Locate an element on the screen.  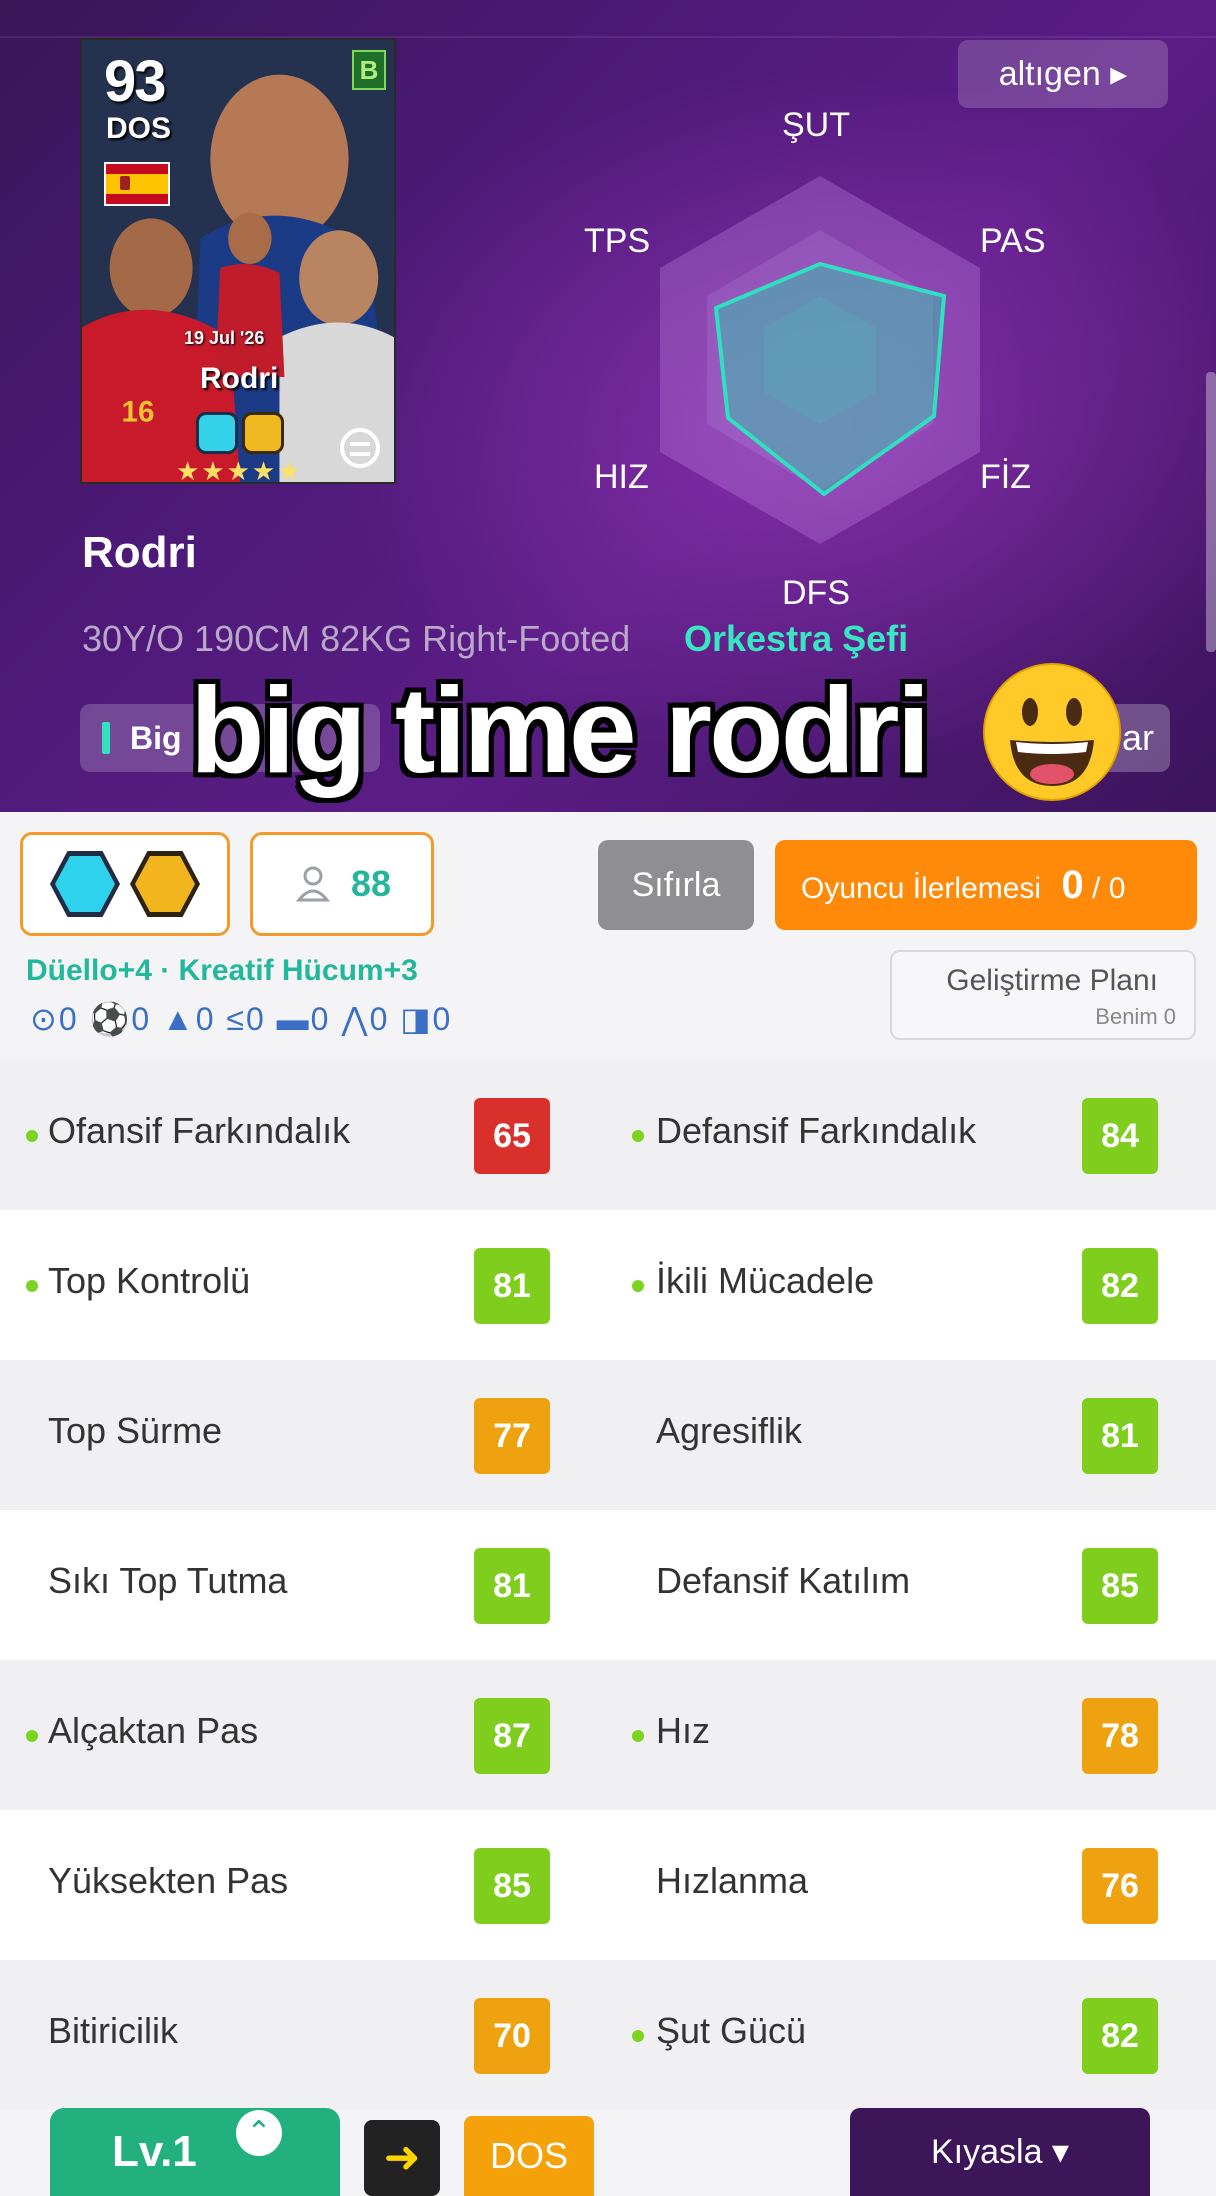
stat-cell-right: İkili Mücadele 82 is located at coordinates (888, 1285).